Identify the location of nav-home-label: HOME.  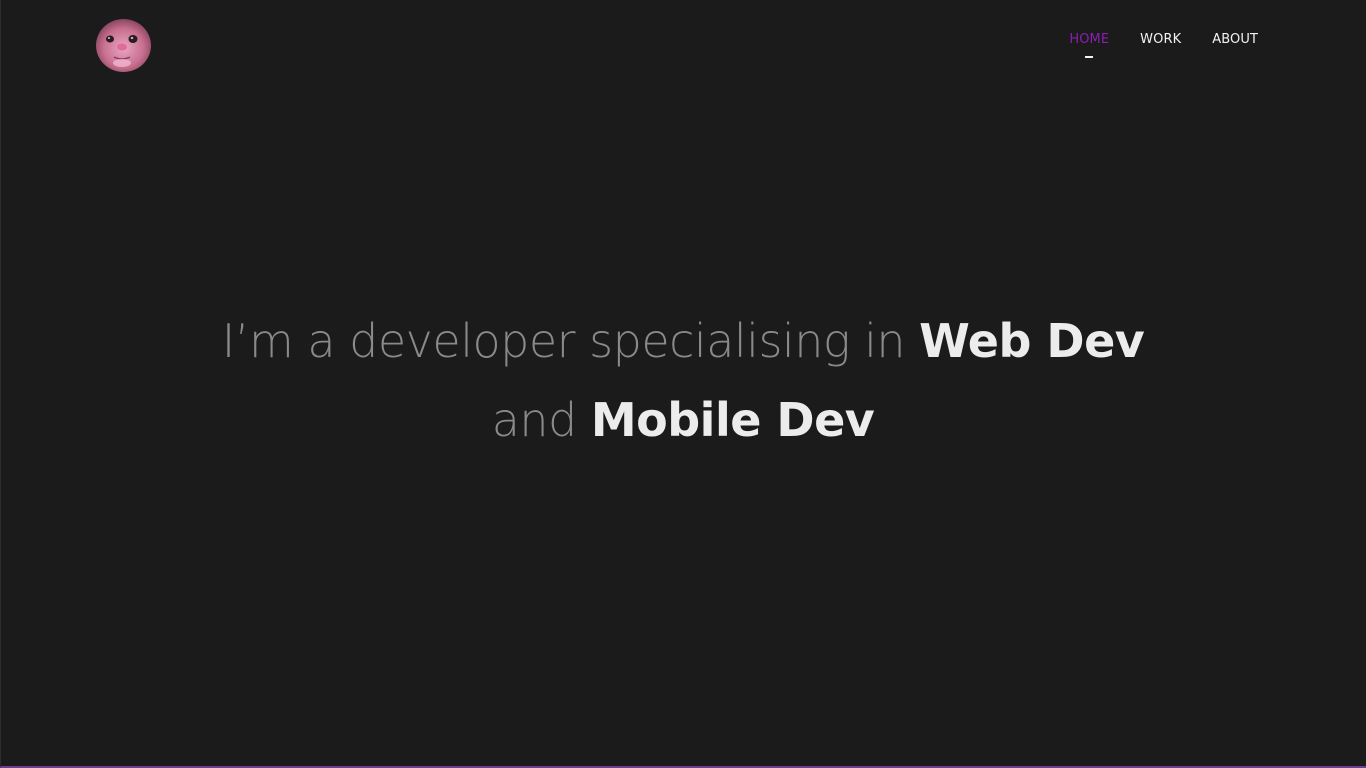
(1089, 39).